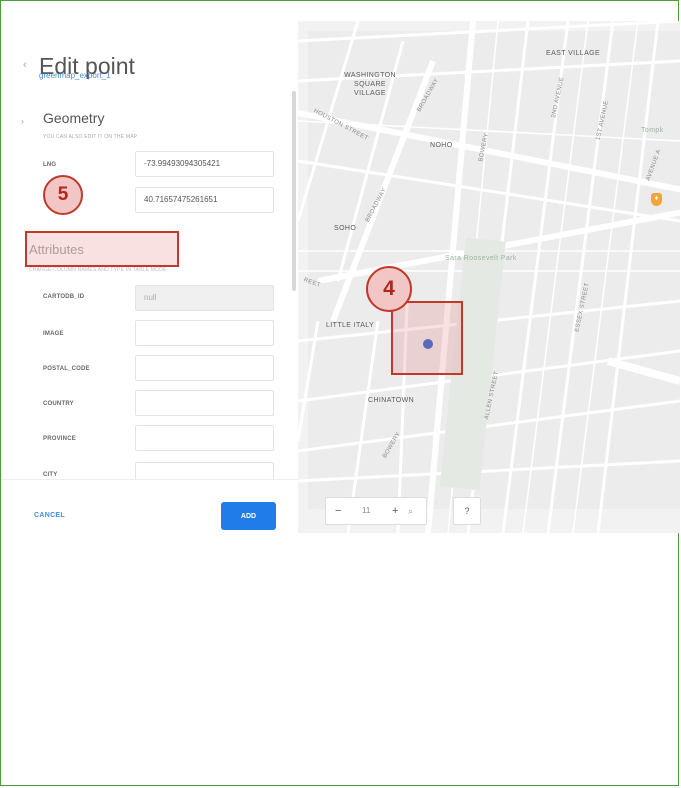 Image resolution: width=681 pixels, height=788 pixels. I want to click on geometry-section-title: Geometry, so click(74, 118).